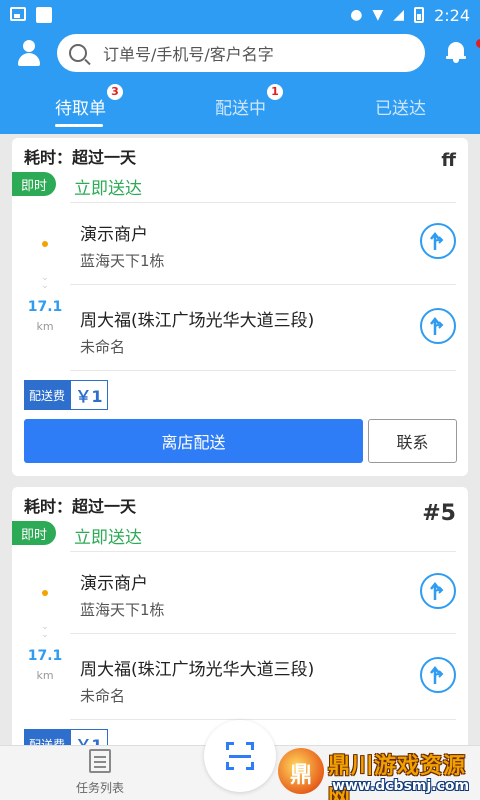 The image size is (480, 800). I want to click on task-list-tab: 任务列表, so click(100, 772).